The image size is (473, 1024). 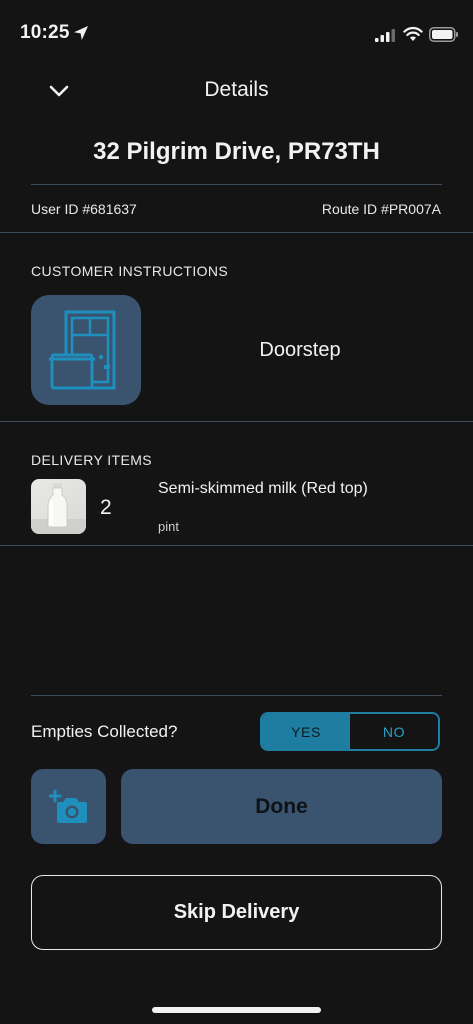 What do you see at coordinates (394, 731) in the screenshot?
I see `toggle-no-option: NO` at bounding box center [394, 731].